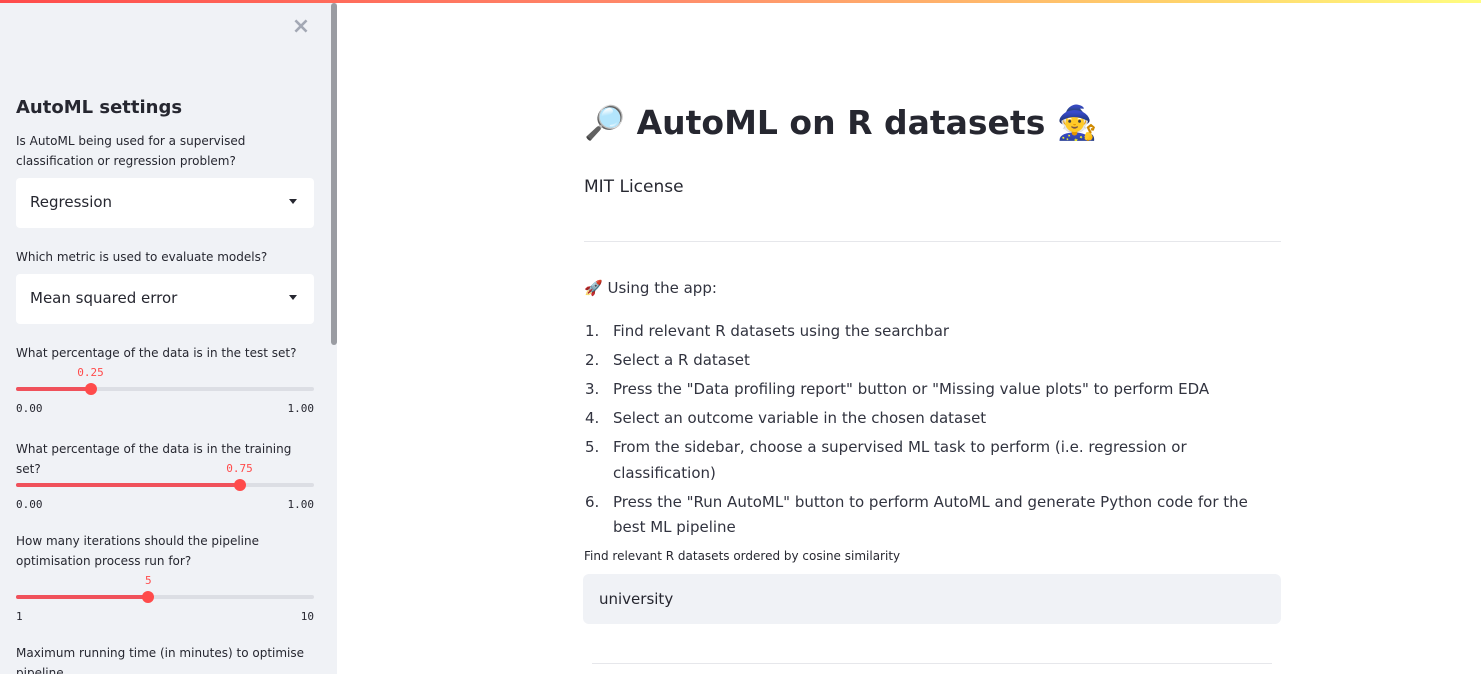 The image size is (1481, 674). Describe the element at coordinates (592, 331) in the screenshot. I see `step-number: 1.` at that location.